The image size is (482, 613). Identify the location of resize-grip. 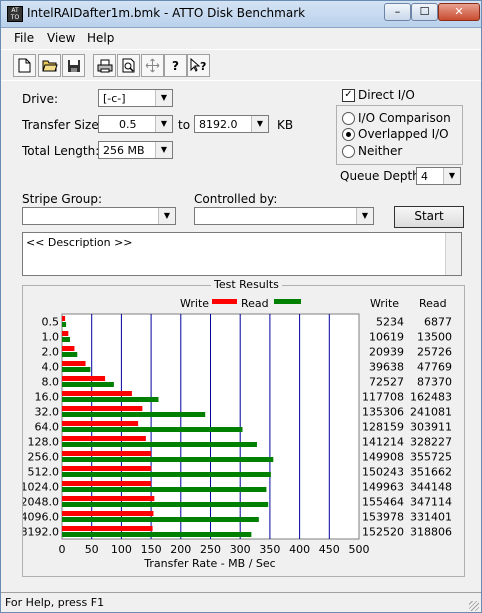
(474, 606).